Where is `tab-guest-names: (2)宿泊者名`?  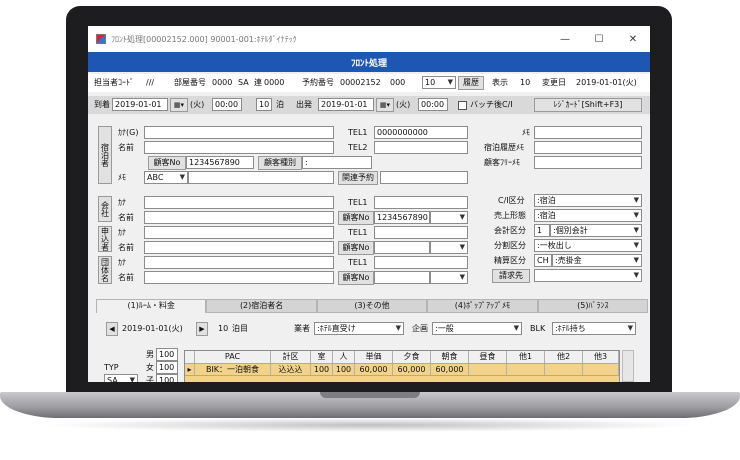
tab-guest-names: (2)宿泊者名 is located at coordinates (261, 306).